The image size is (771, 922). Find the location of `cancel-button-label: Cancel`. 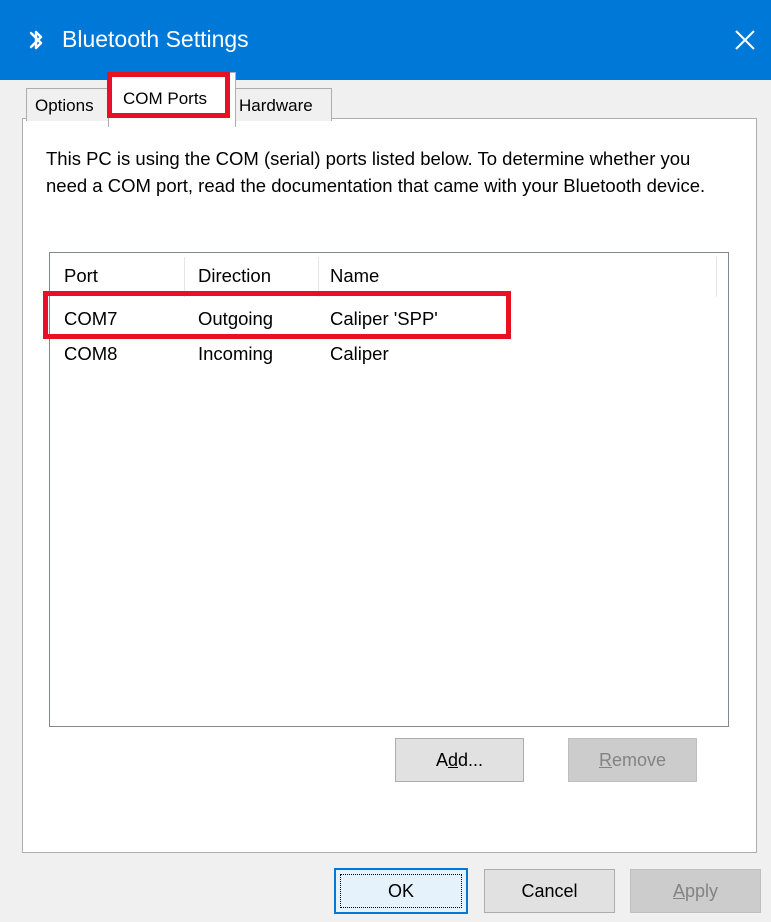

cancel-button-label: Cancel is located at coordinates (549, 891).